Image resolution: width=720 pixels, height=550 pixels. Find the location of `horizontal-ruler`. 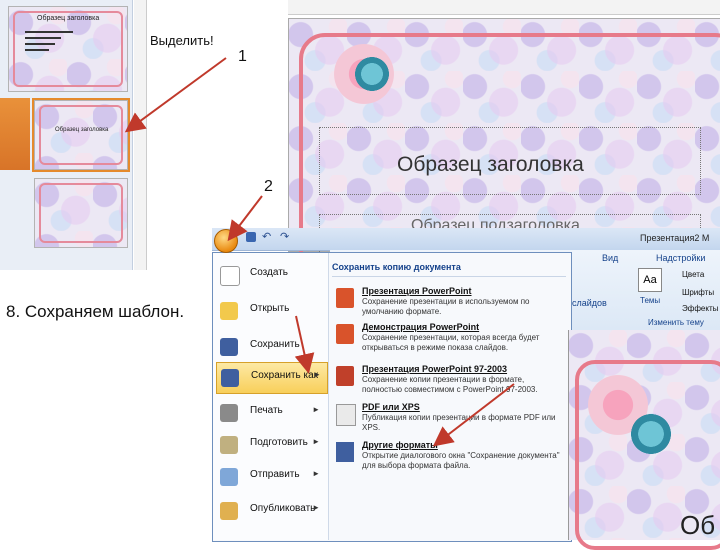

horizontal-ruler is located at coordinates (504, 7).